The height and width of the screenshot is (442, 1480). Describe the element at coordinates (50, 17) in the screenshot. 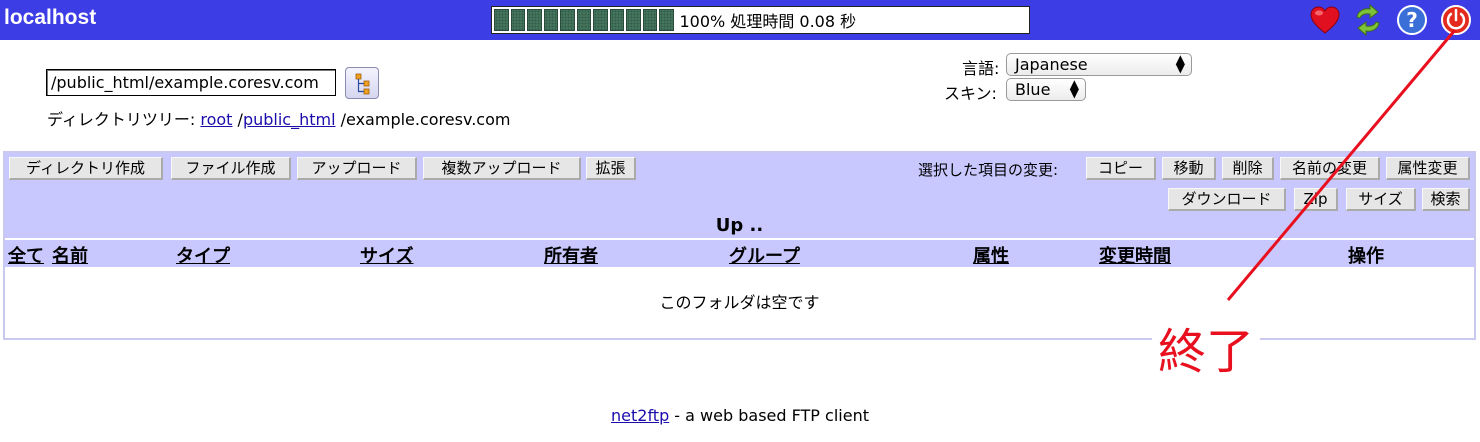

I see `host-title: localhost` at that location.